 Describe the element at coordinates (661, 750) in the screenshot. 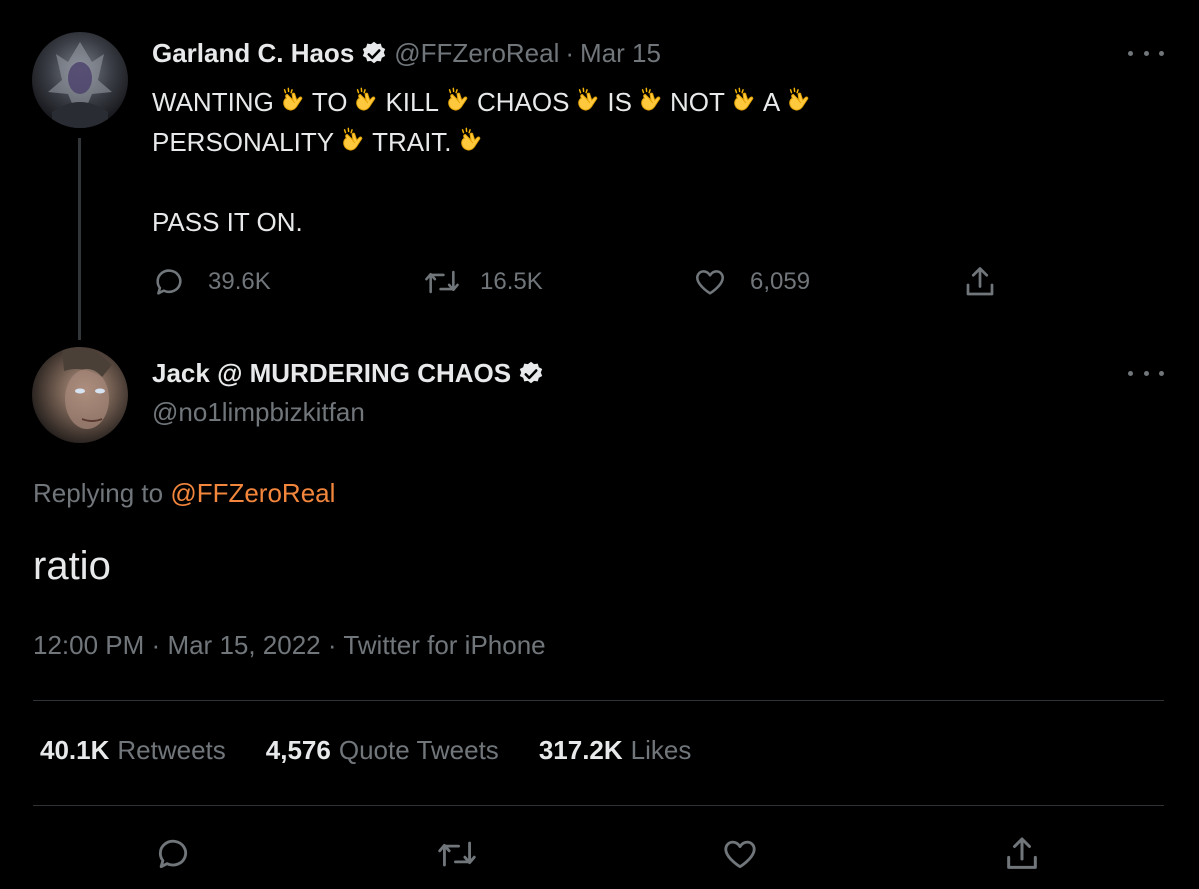

I see `likes-label: Likes` at that location.